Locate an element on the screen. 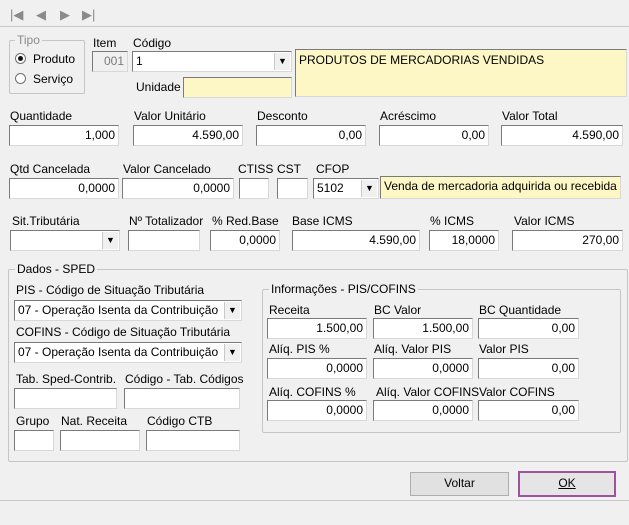 Image resolution: width=629 pixels, height=525 pixels. unidade-label: Unidade is located at coordinates (158, 87).